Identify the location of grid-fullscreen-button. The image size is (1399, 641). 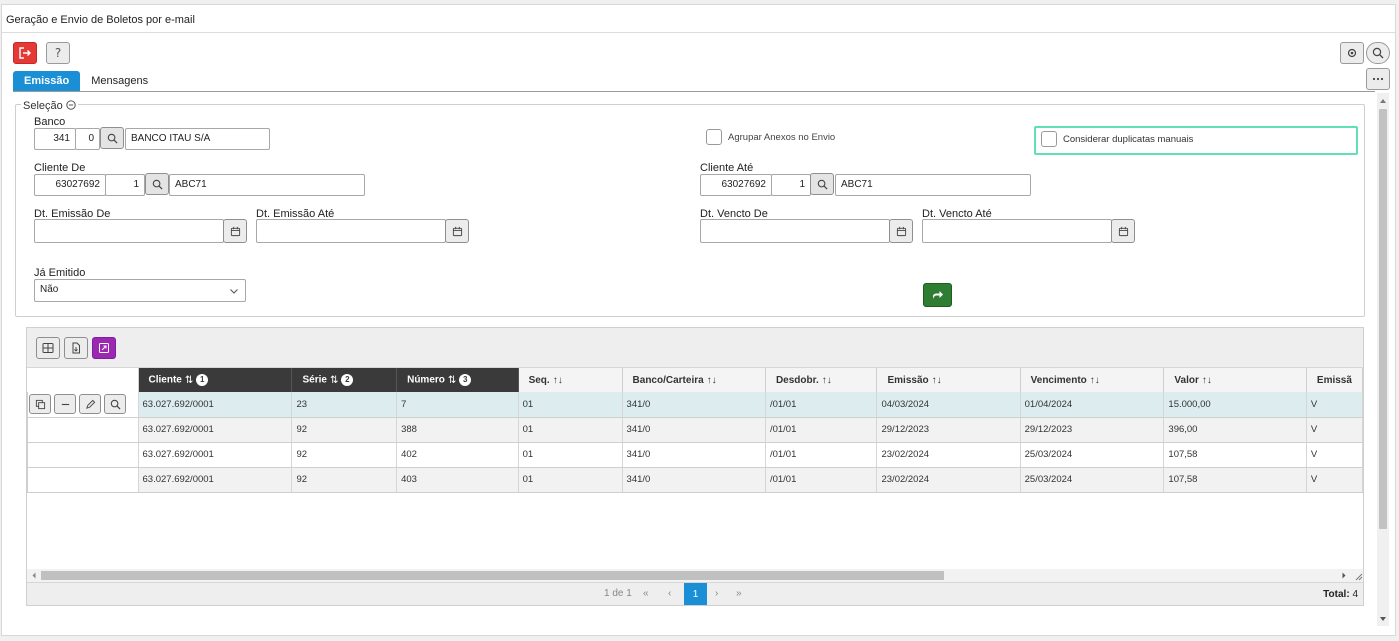
(104, 348).